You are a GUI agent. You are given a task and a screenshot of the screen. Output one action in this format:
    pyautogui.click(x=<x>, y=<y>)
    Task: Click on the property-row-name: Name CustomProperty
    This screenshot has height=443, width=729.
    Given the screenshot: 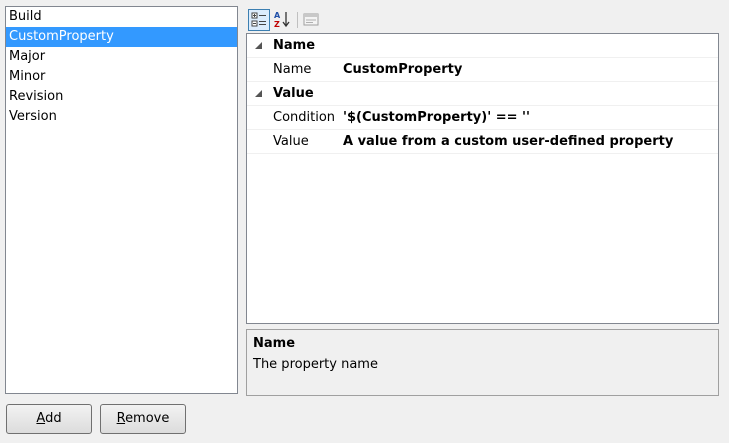 What is the action you would take?
    pyautogui.click(x=482, y=70)
    